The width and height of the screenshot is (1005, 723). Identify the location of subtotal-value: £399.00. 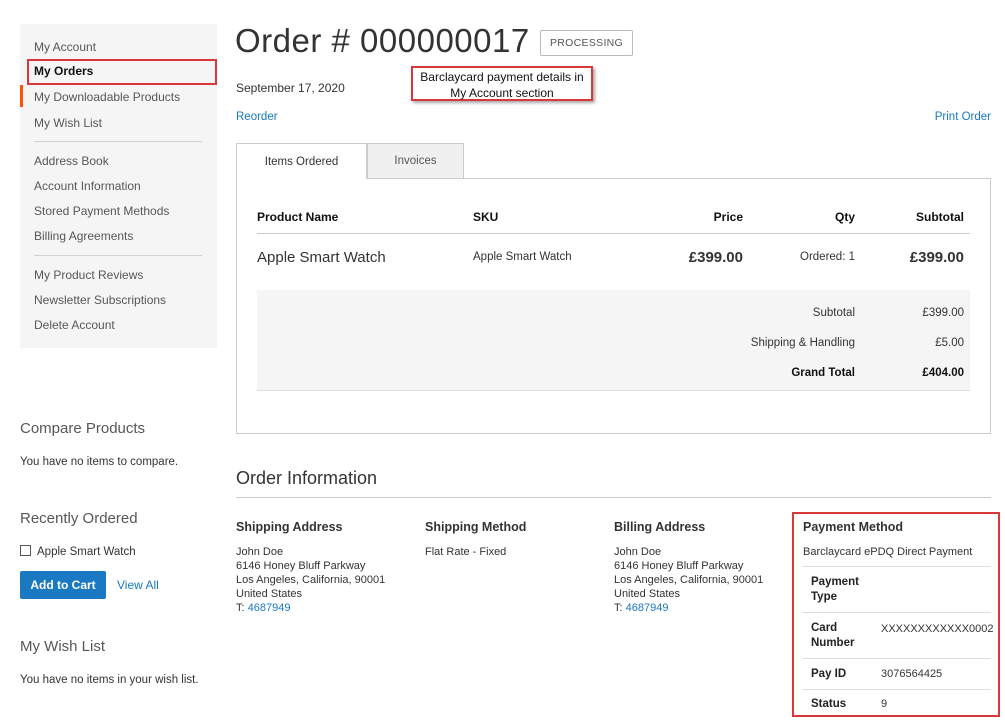
(943, 313).